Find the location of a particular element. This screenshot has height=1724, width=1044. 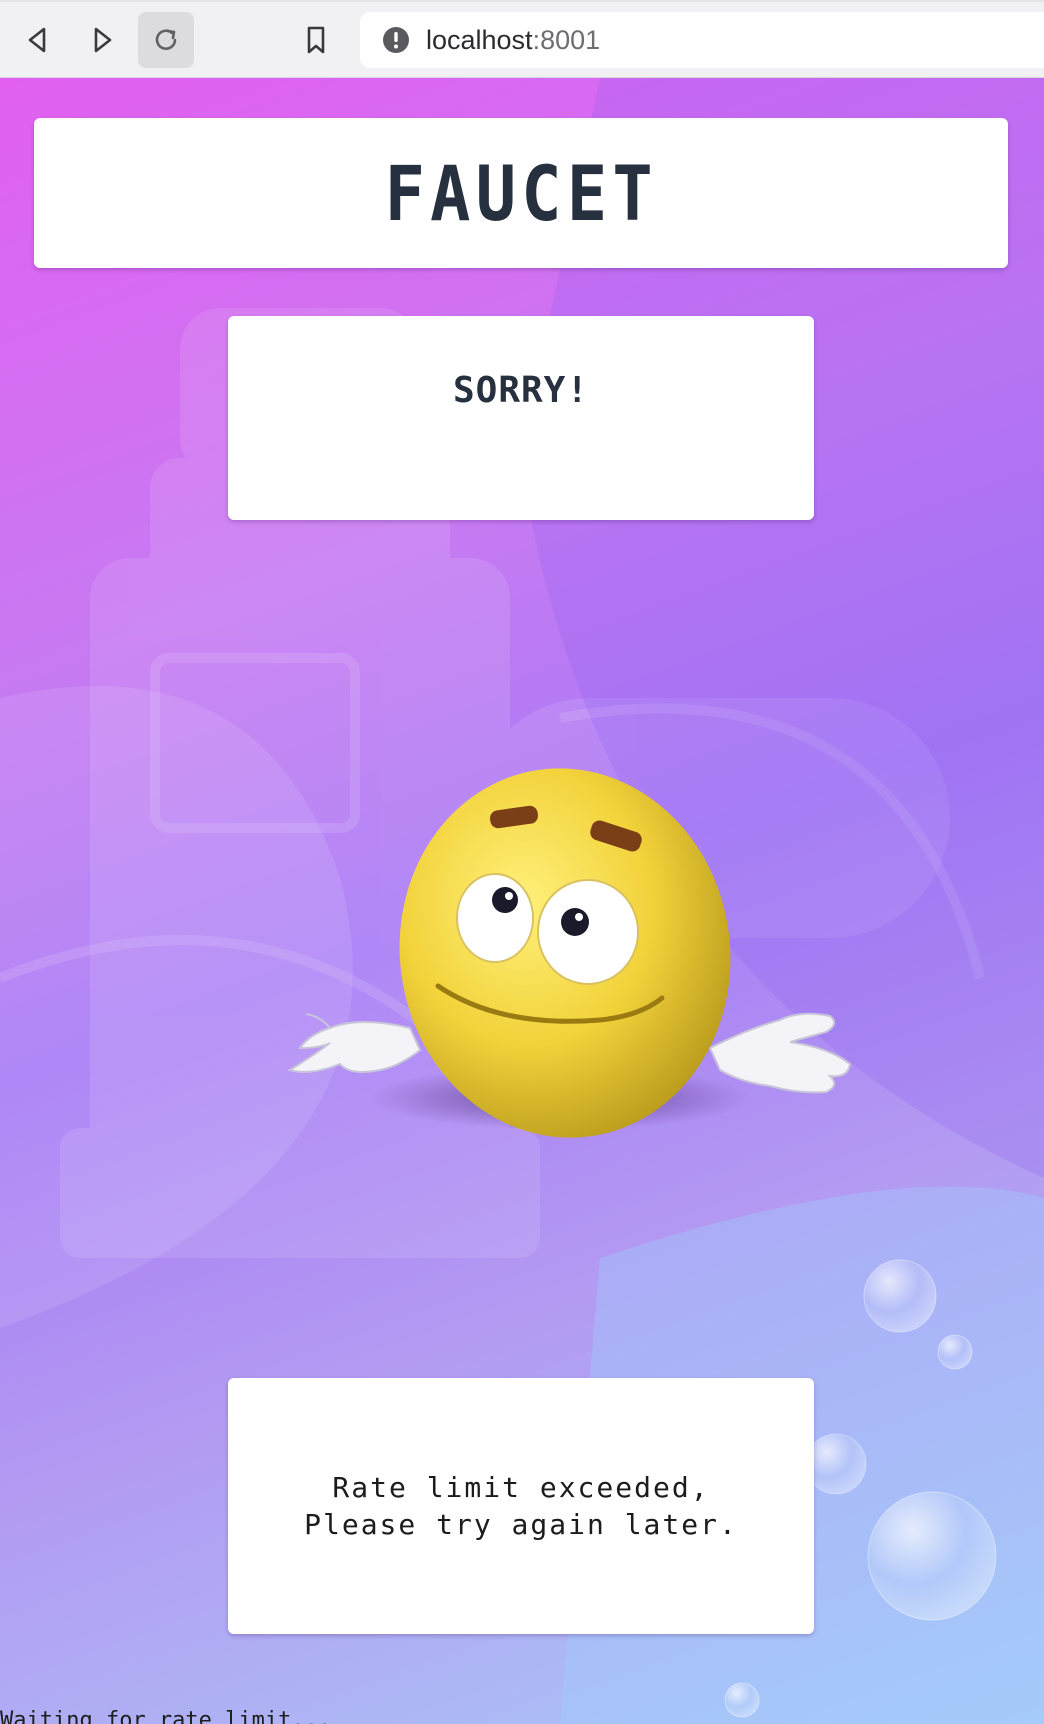

back-arrow-icon is located at coordinates (37, 40).